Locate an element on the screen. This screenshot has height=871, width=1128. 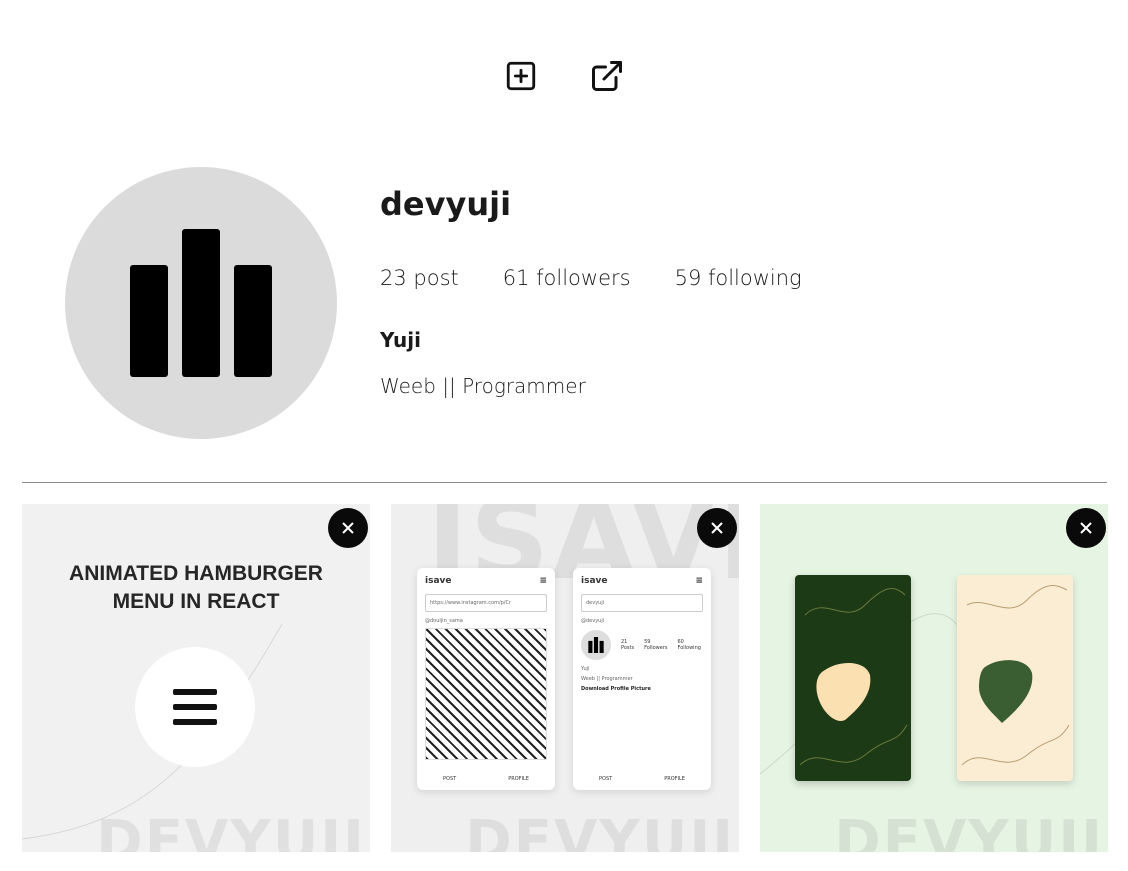
avatar is located at coordinates (201, 303).